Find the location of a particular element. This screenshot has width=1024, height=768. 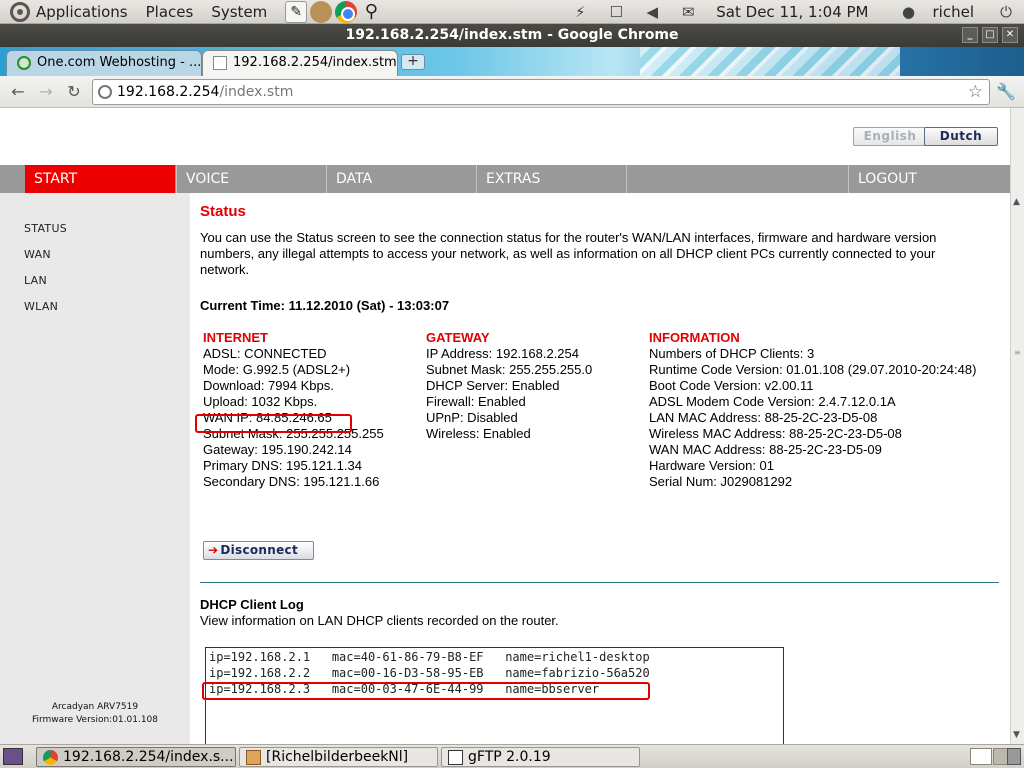

network-icon: ⚡ is located at coordinates (580, 12).